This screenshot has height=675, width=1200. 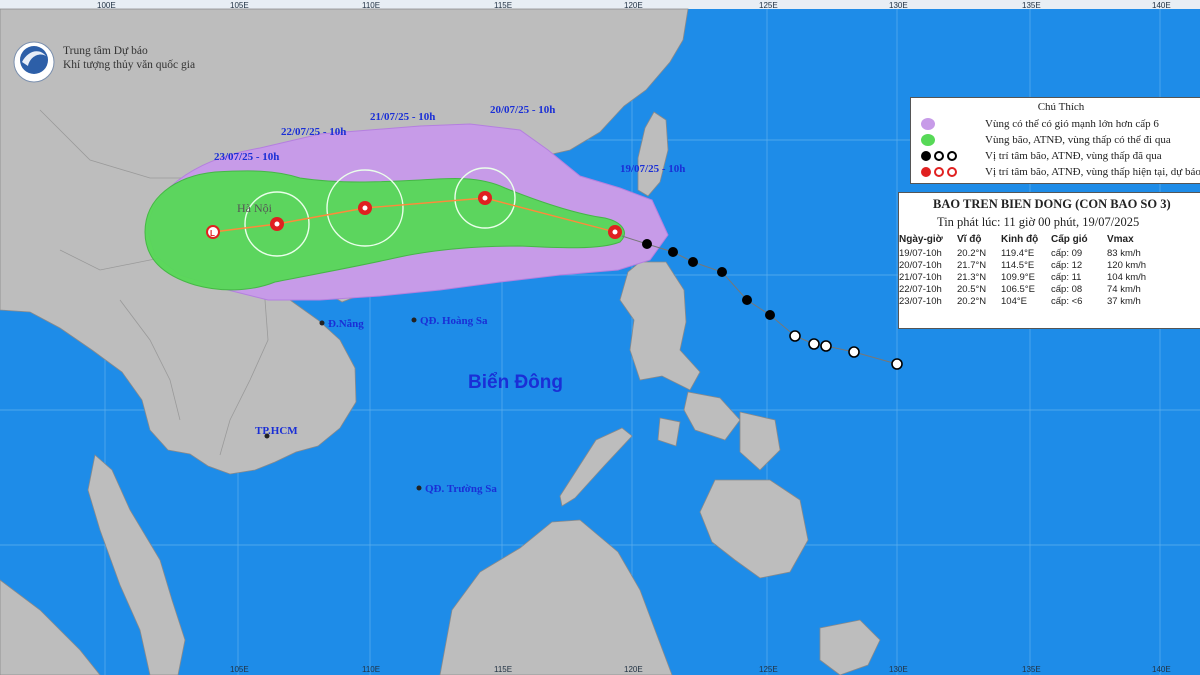 What do you see at coordinates (129, 65) in the screenshot?
I see `agency-line-2: Khí tượng thủy văn quốc gia` at bounding box center [129, 65].